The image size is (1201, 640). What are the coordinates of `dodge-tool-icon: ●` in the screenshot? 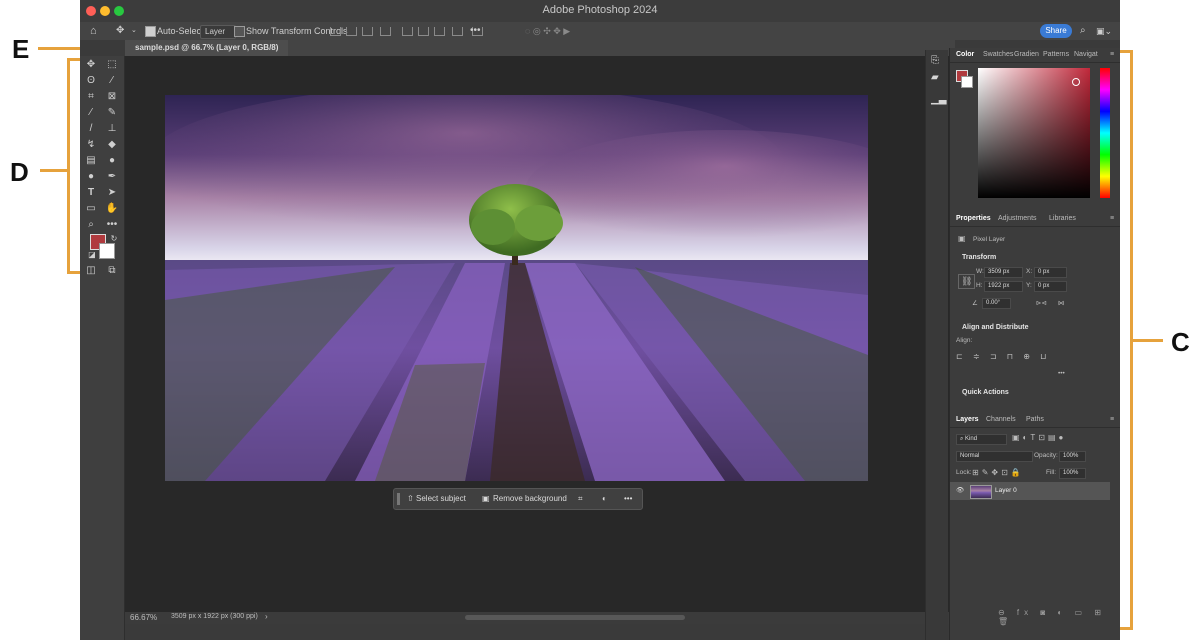 It's located at (91, 177).